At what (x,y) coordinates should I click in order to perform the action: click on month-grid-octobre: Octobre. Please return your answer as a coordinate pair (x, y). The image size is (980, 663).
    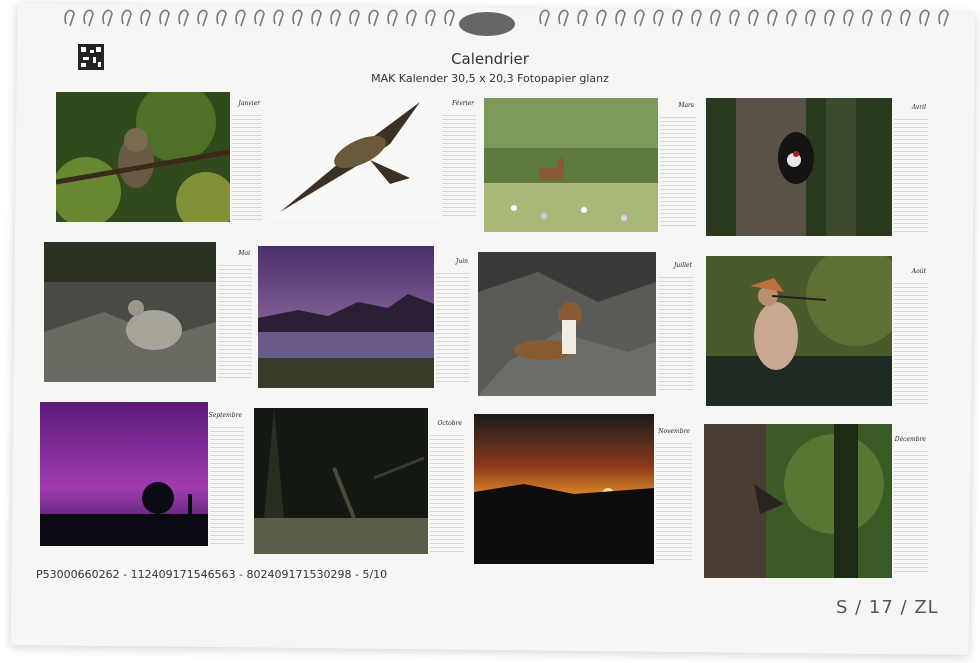
    Looking at the image, I should click on (447, 486).